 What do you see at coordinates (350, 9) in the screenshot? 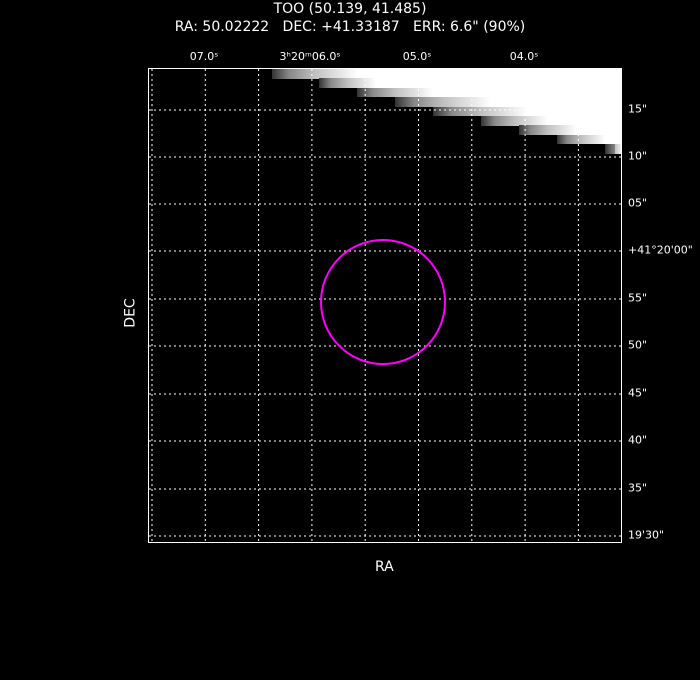
I see `plot-title: TOO (50.139, 41.485)` at bounding box center [350, 9].